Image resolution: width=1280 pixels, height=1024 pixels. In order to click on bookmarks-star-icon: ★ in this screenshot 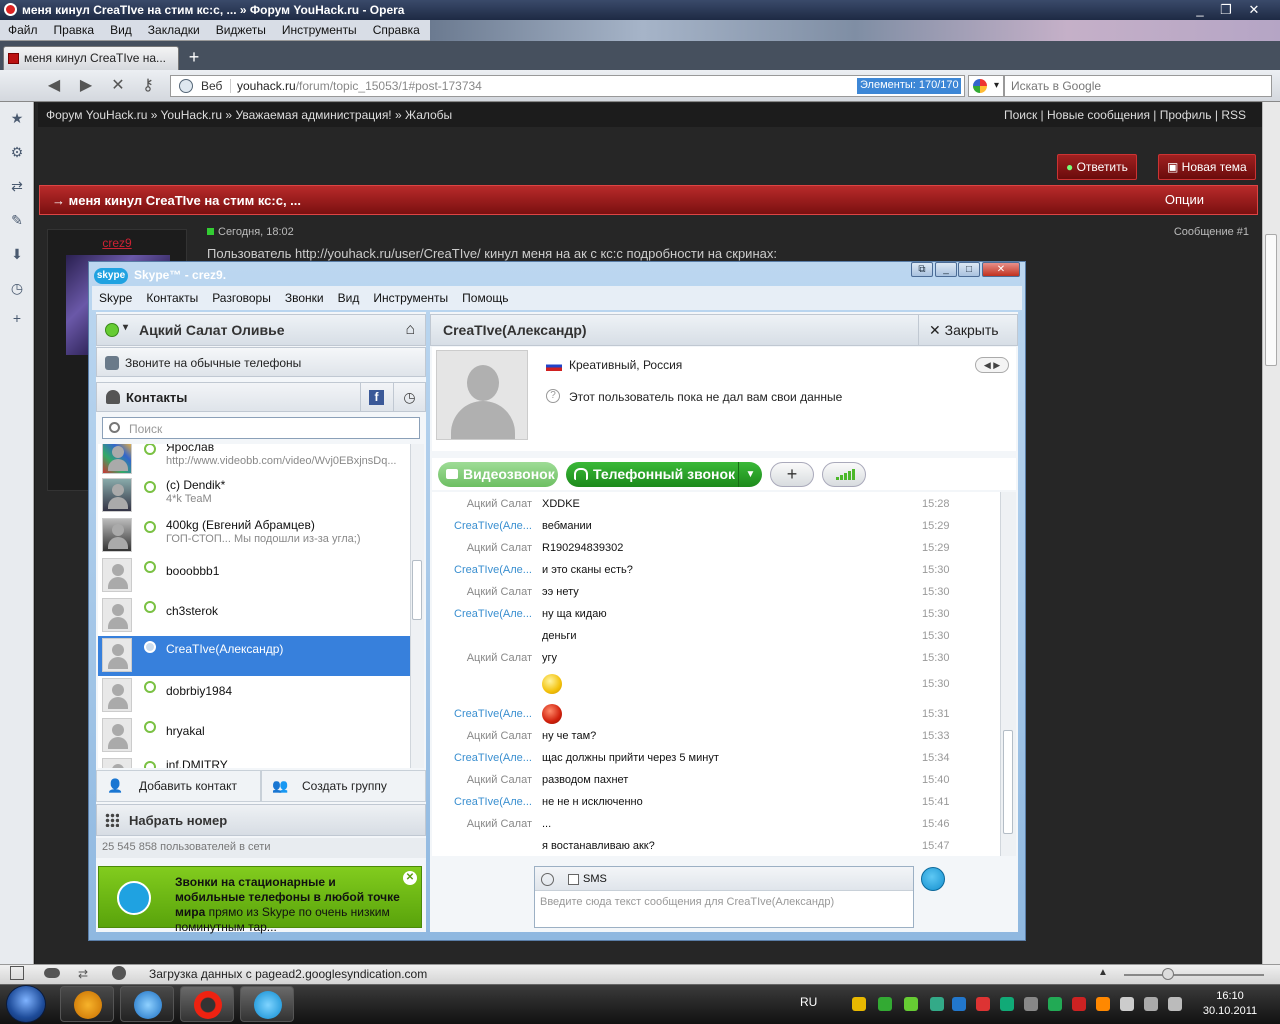, I will do `click(17, 118)`.